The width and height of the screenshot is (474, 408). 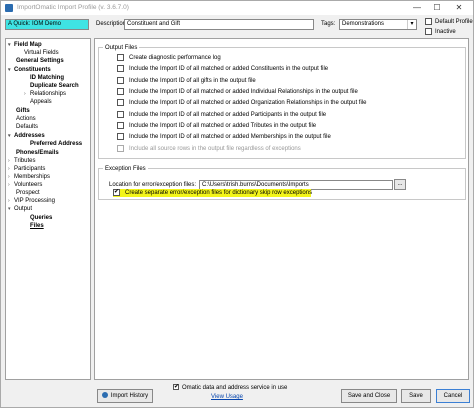 I want to click on view-usage-link: View Usage, so click(x=227, y=397).